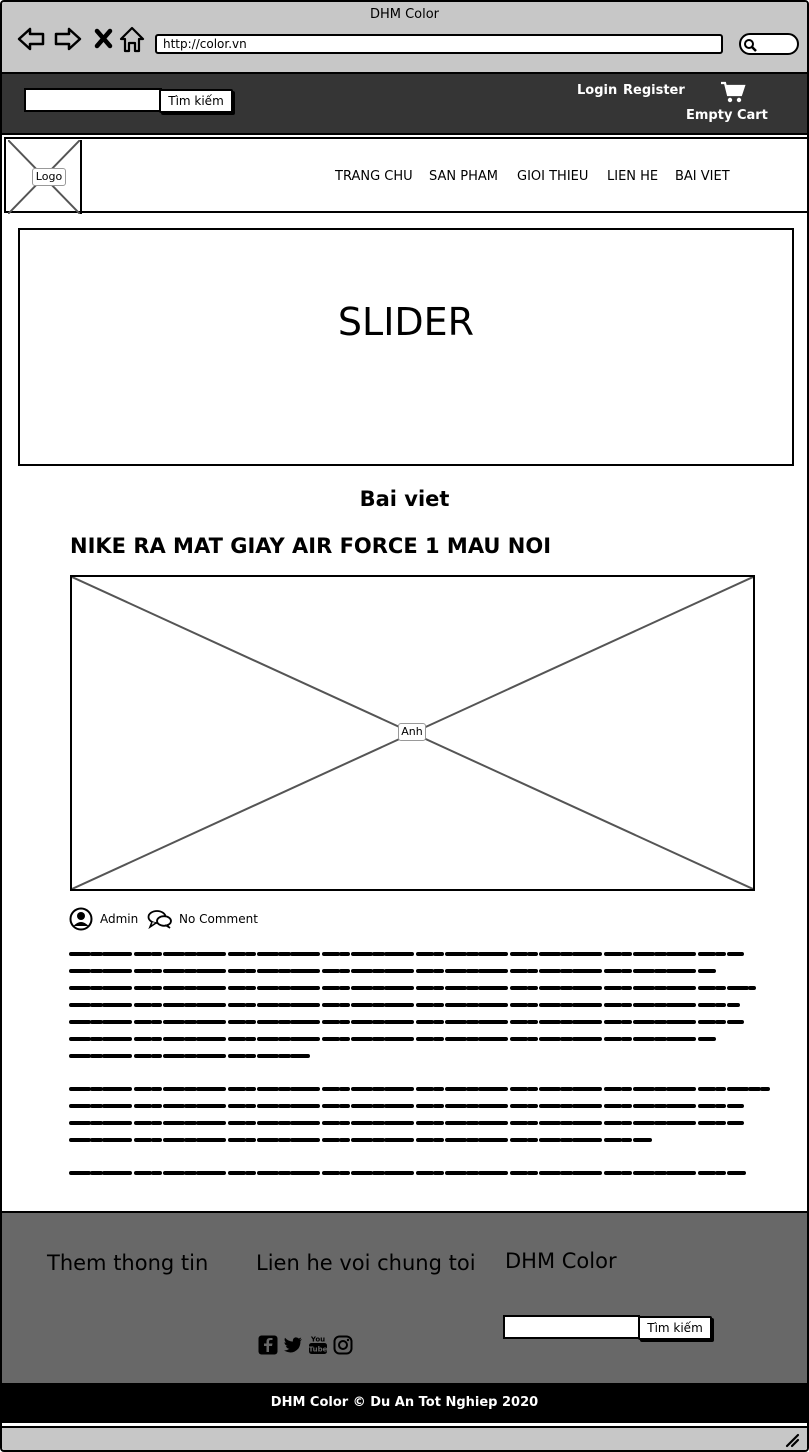 The image size is (809, 1452). I want to click on instagram-icon, so click(343, 1345).